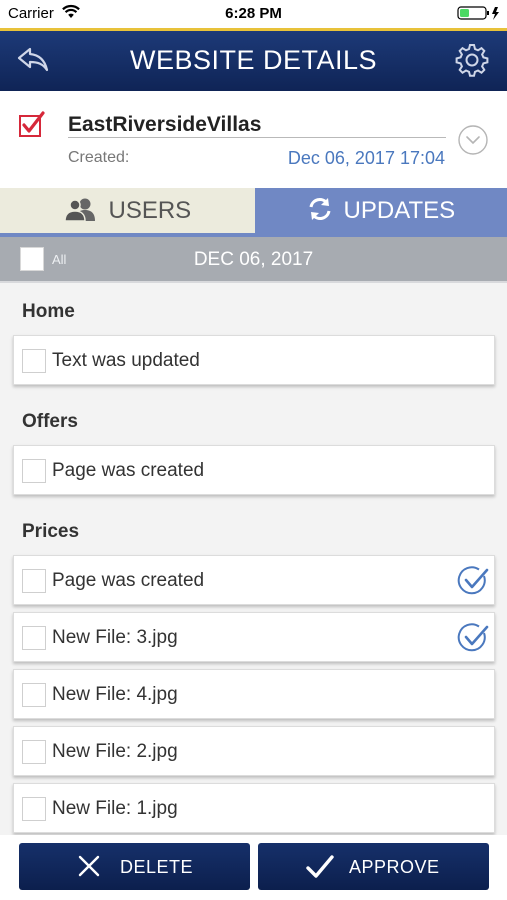  I want to click on section-title: Offers, so click(50, 421).